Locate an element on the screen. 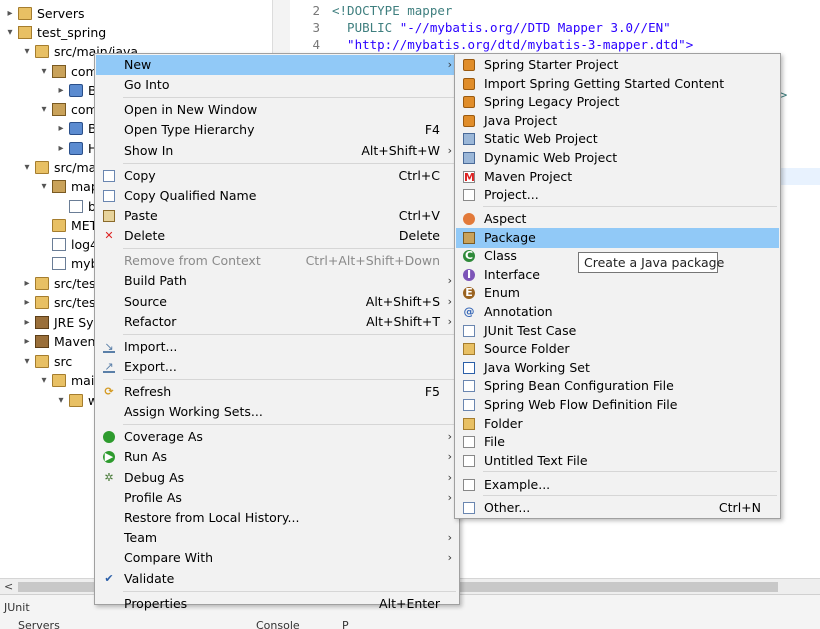 The height and width of the screenshot is (629, 820). folder-icon is located at coordinates (59, 225).